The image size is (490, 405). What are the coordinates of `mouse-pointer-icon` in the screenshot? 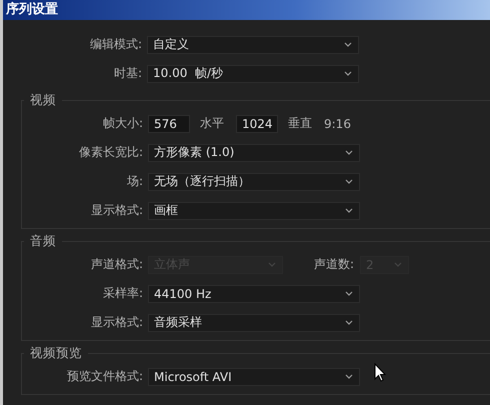 It's located at (380, 372).